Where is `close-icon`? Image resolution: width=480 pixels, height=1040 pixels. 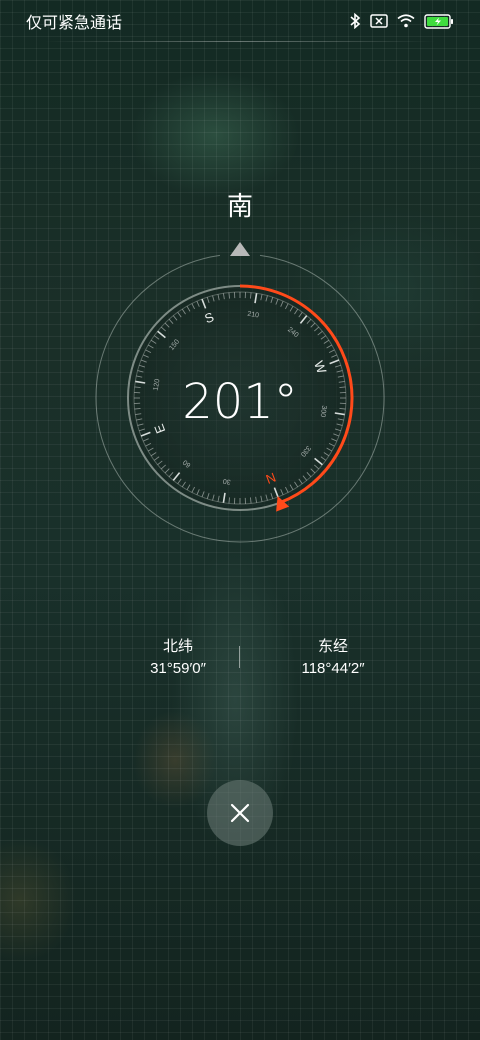
close-icon is located at coordinates (240, 813).